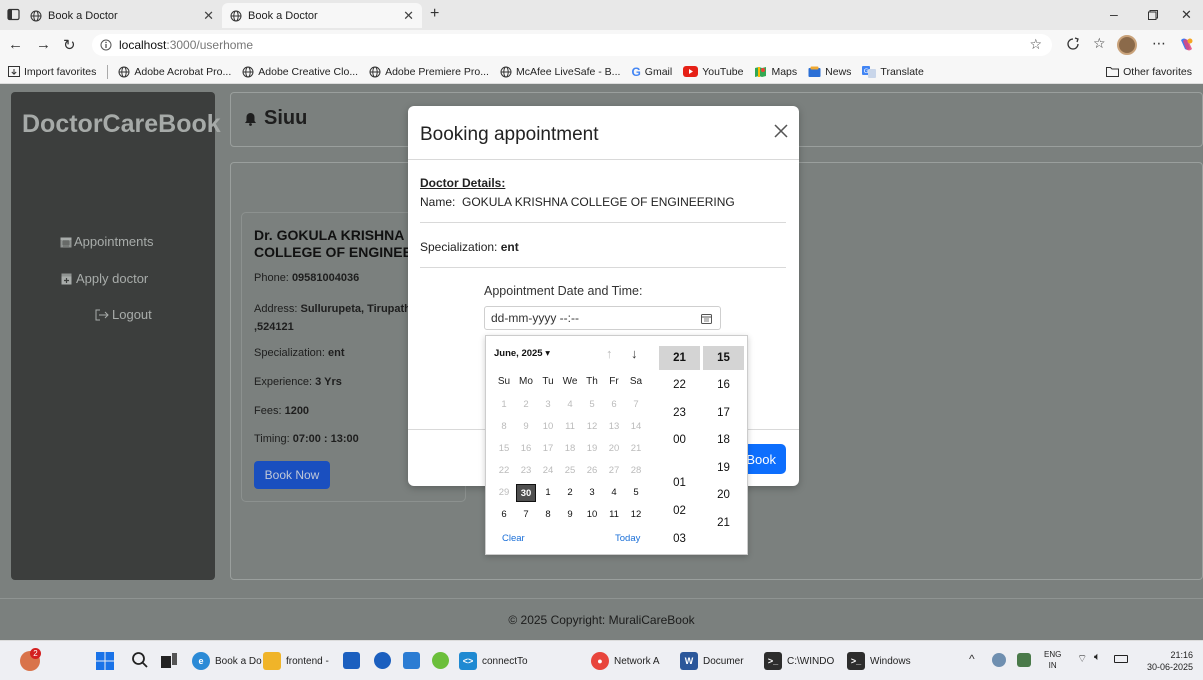  I want to click on restore-icon, so click(1153, 15).